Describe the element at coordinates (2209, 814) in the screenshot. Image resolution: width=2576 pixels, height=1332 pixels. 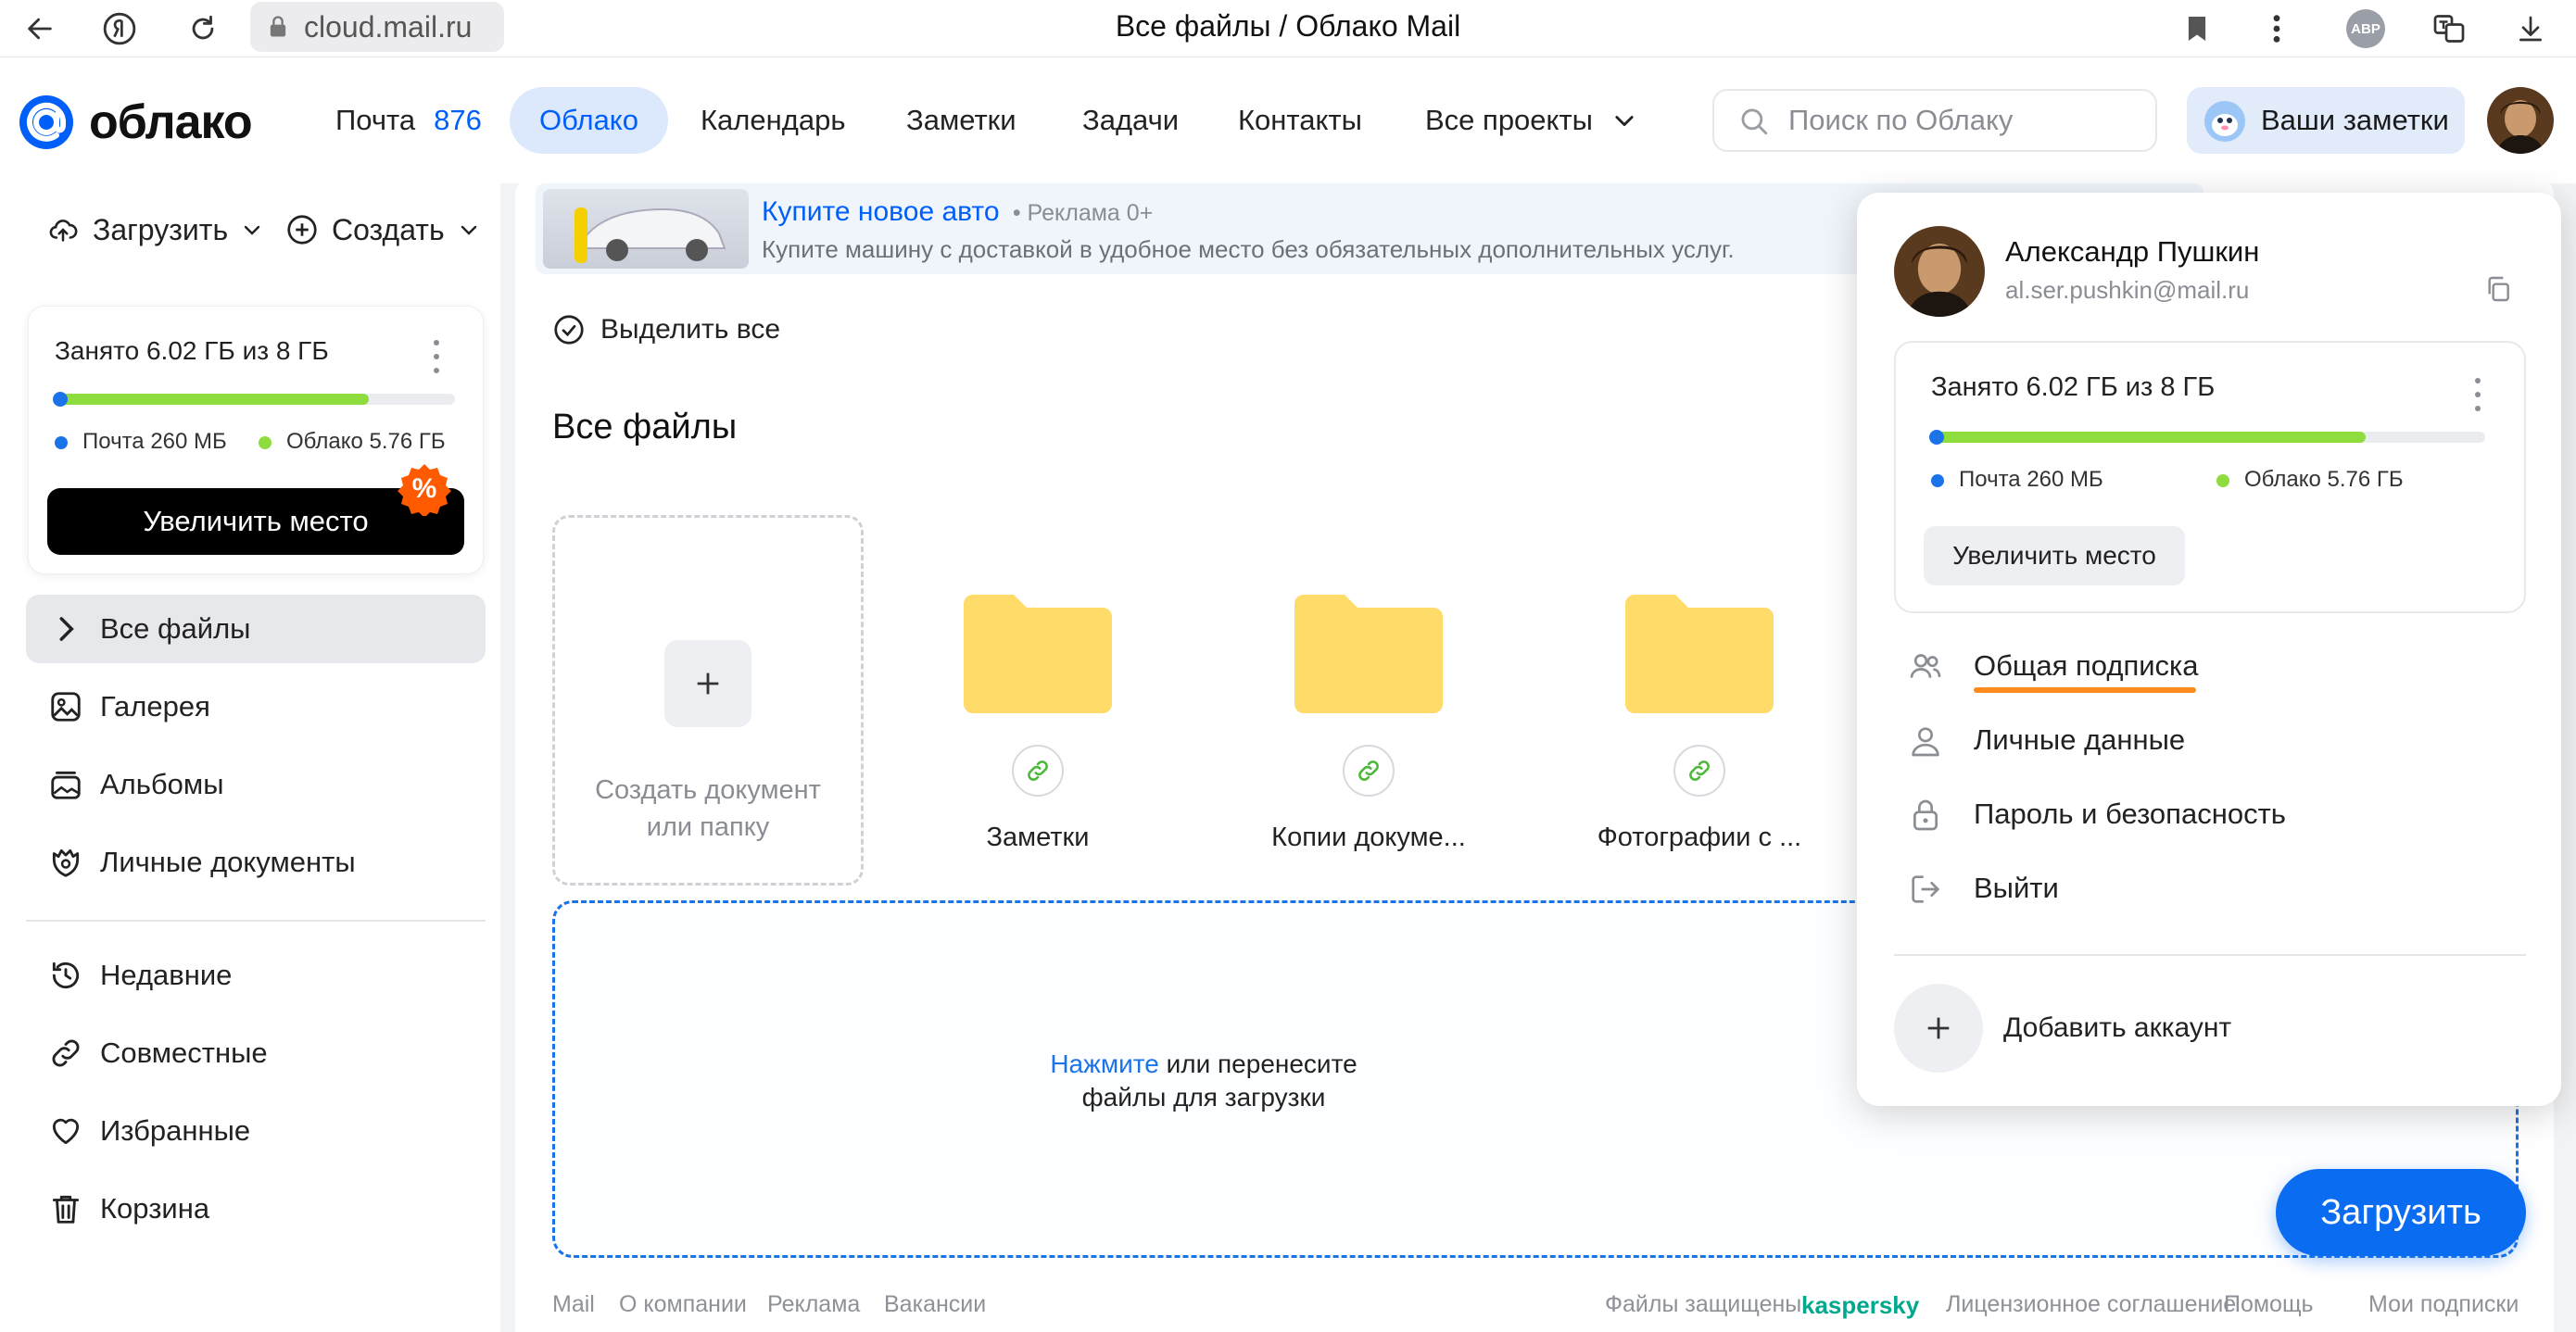
I see `menu-item-password-security: Пароль и безопасность` at that location.